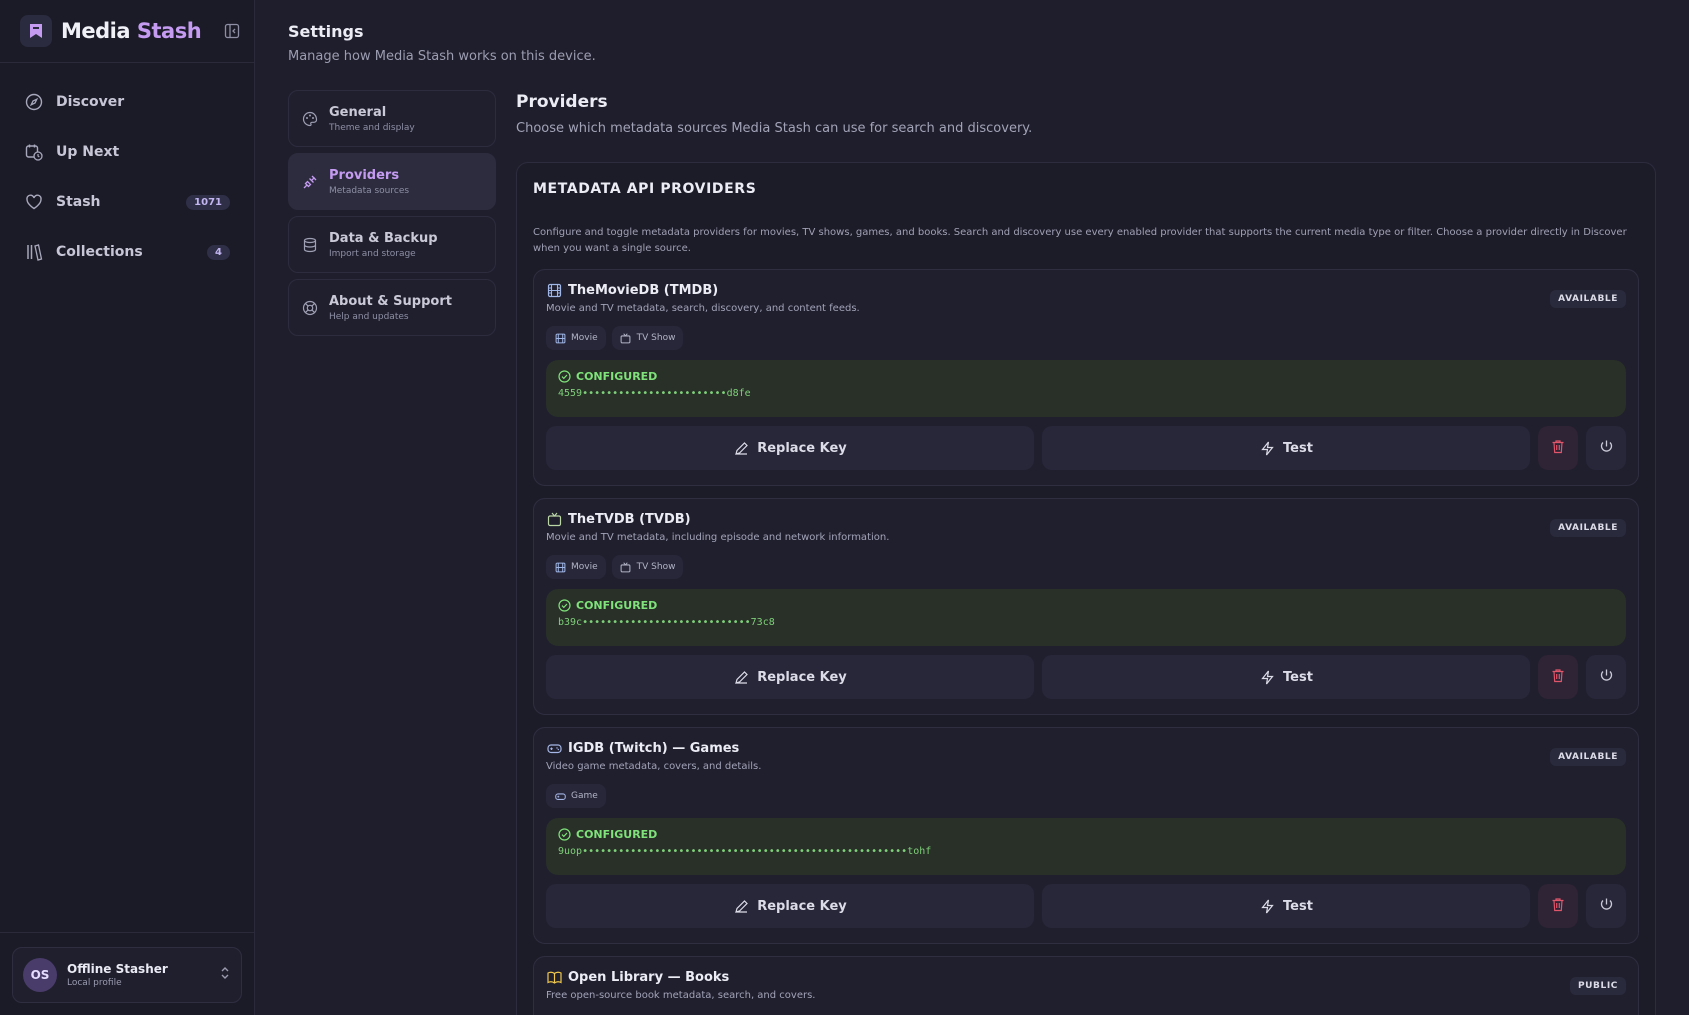  I want to click on sidebar-item-label: Up Next, so click(88, 152).